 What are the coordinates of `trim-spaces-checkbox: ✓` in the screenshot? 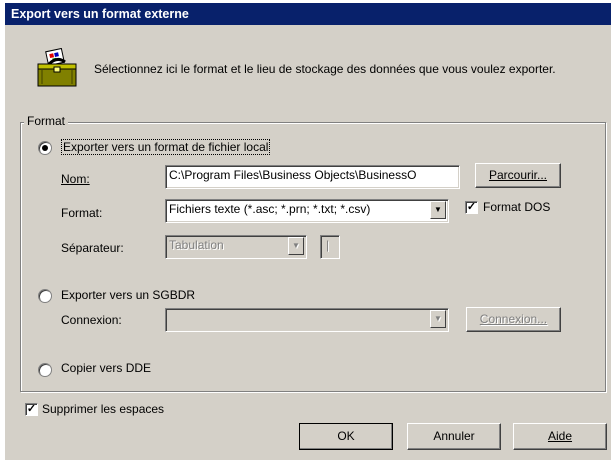 It's located at (31, 409).